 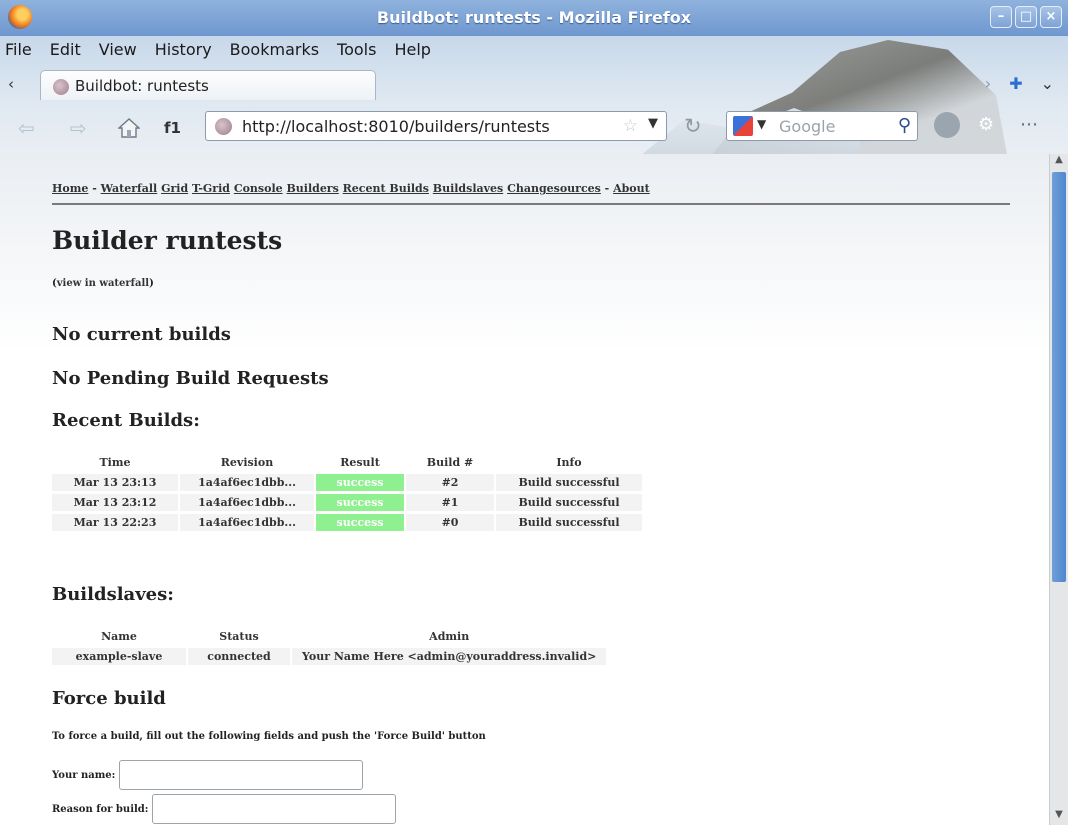 I want to click on col-status: Status, so click(x=239, y=636).